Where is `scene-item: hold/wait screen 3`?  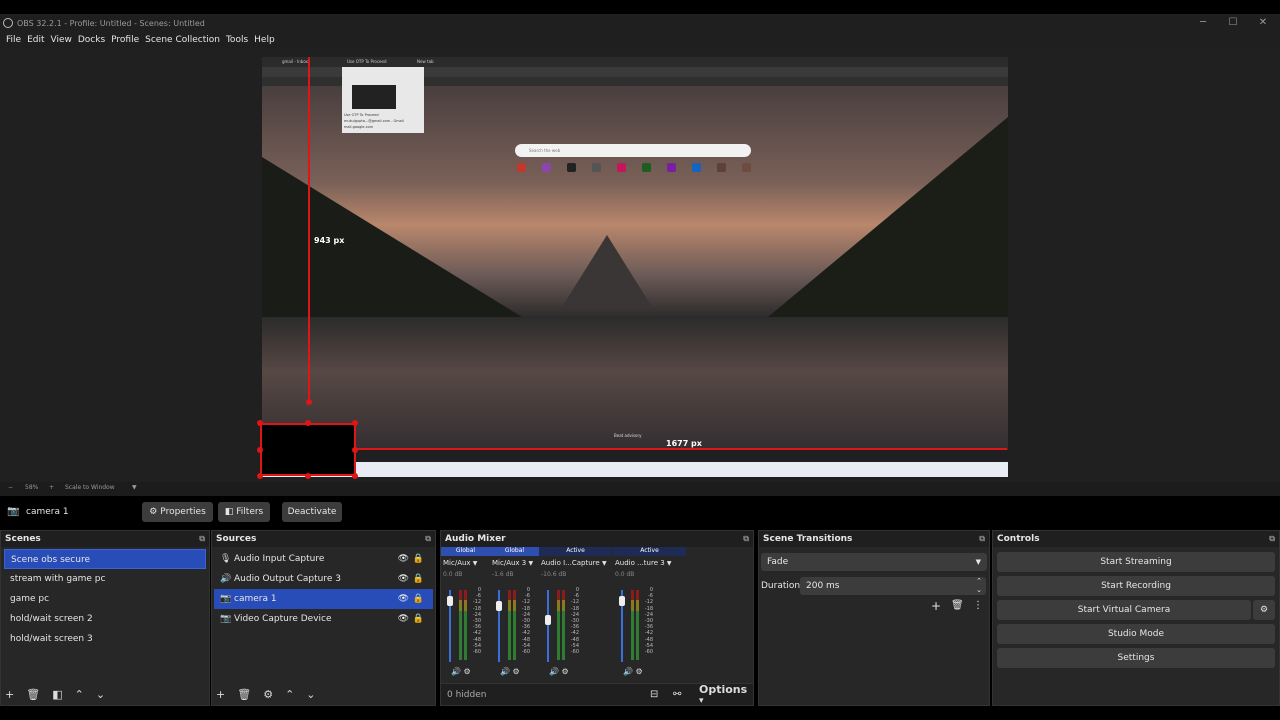
scene-item: hold/wait screen 3 is located at coordinates (105, 639).